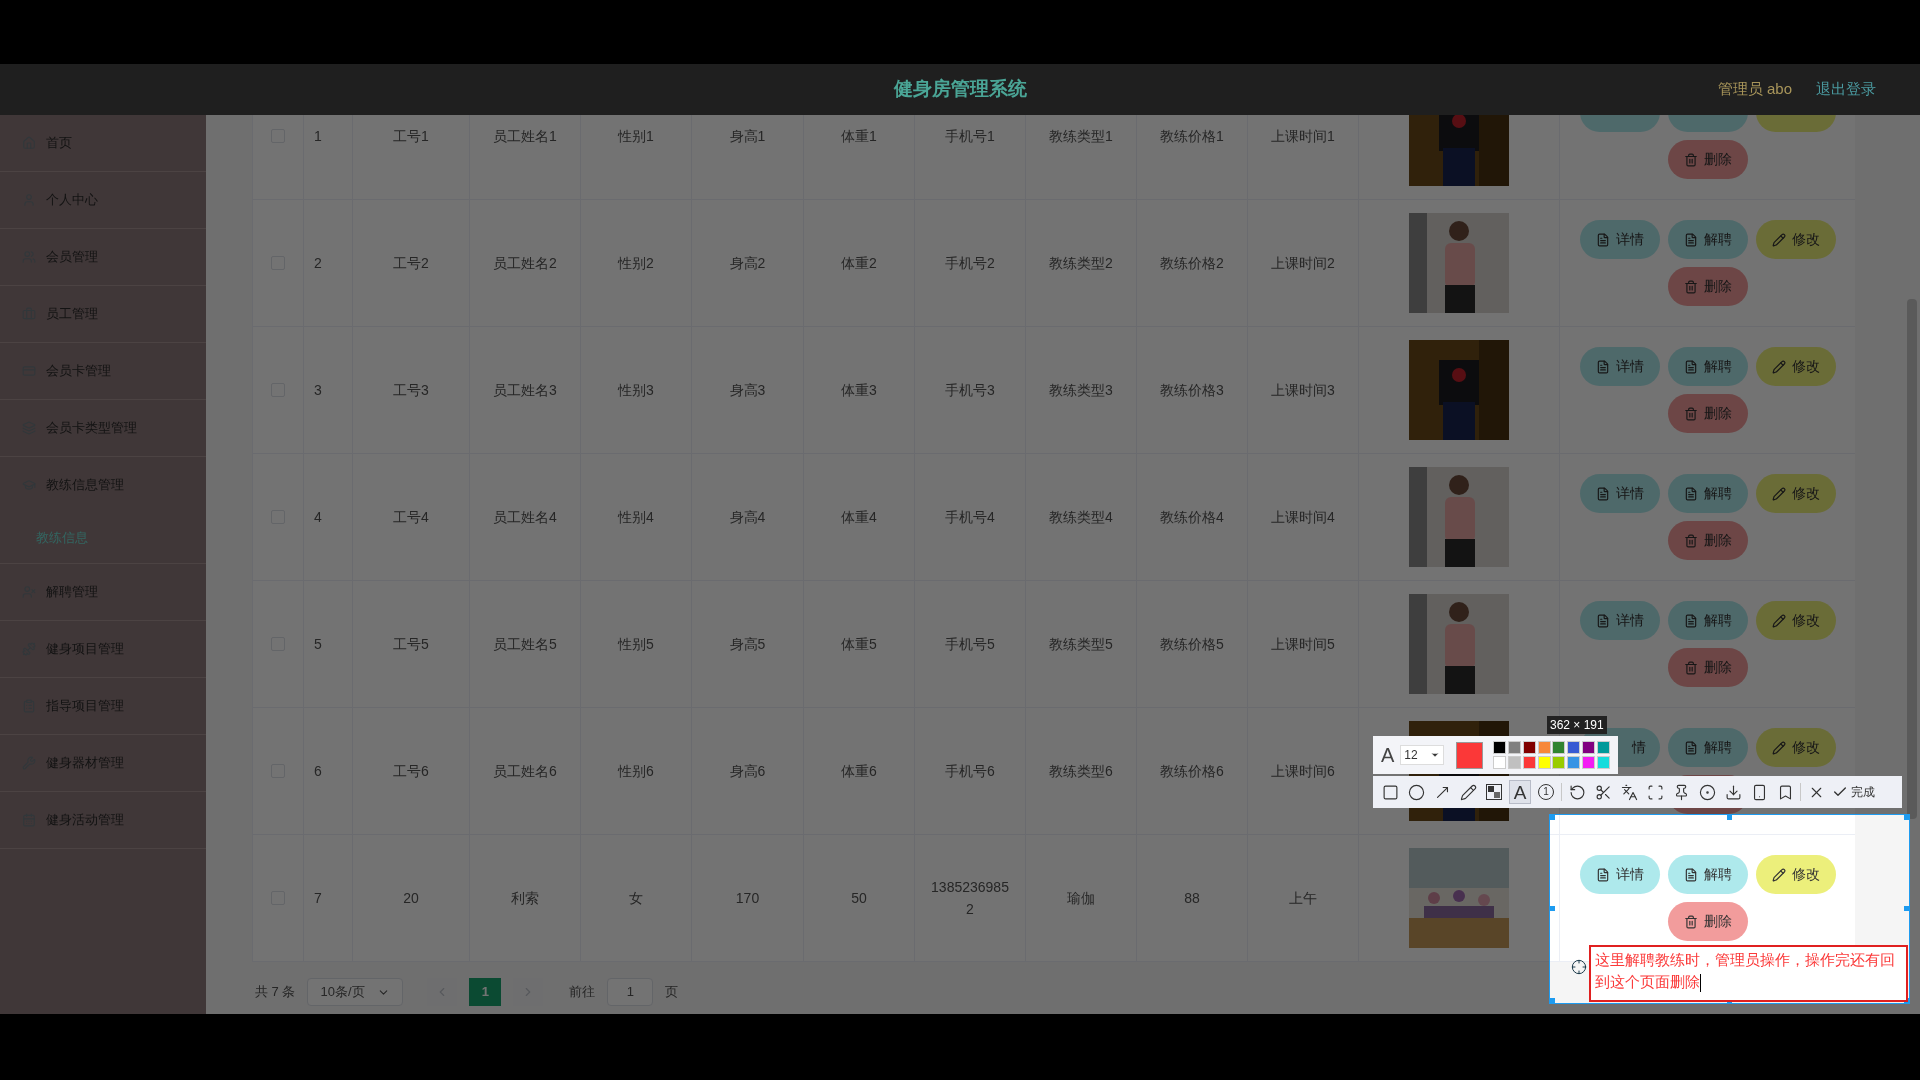 The image size is (1920, 1080). What do you see at coordinates (318, 771) in the screenshot?
I see `table-cell-text: 6` at bounding box center [318, 771].